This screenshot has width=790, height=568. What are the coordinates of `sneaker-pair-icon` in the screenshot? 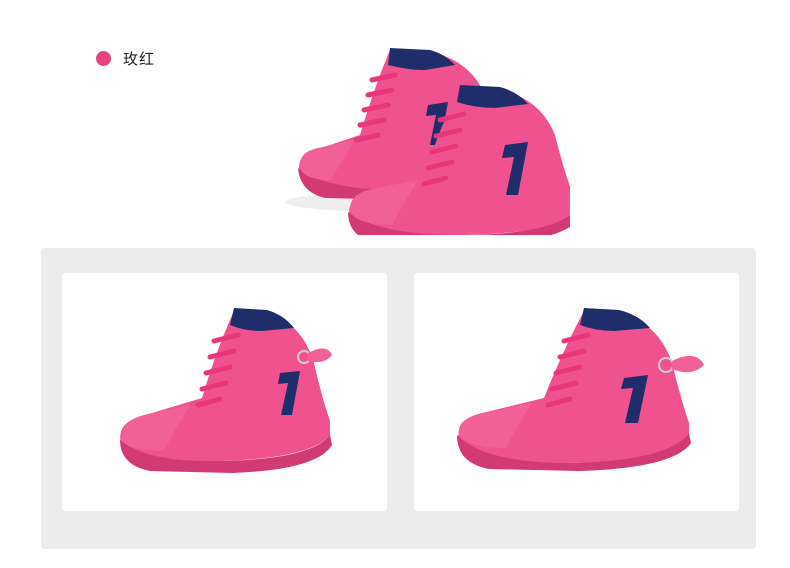 It's located at (427, 141).